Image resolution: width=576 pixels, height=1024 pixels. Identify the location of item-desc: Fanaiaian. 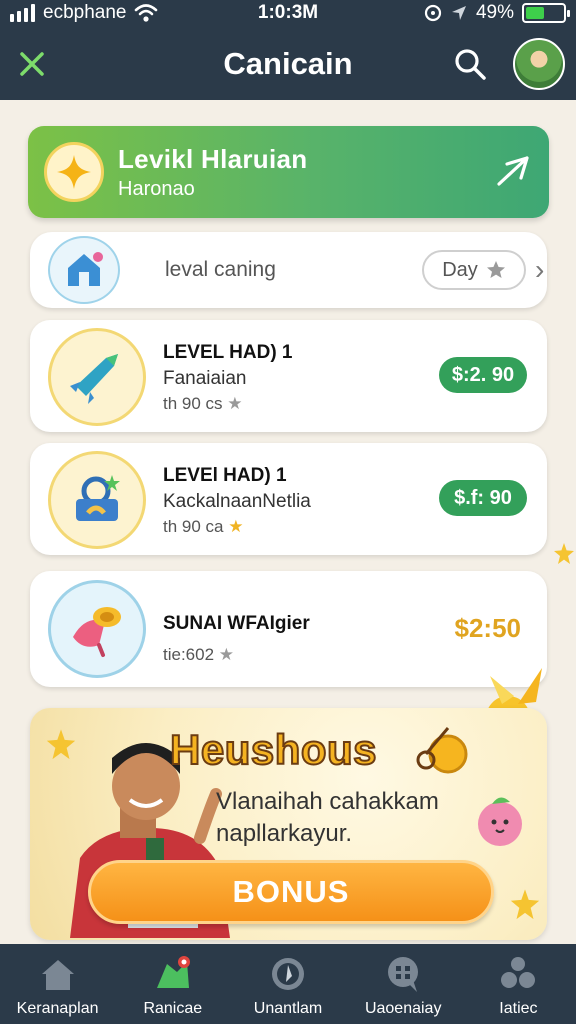
(205, 378).